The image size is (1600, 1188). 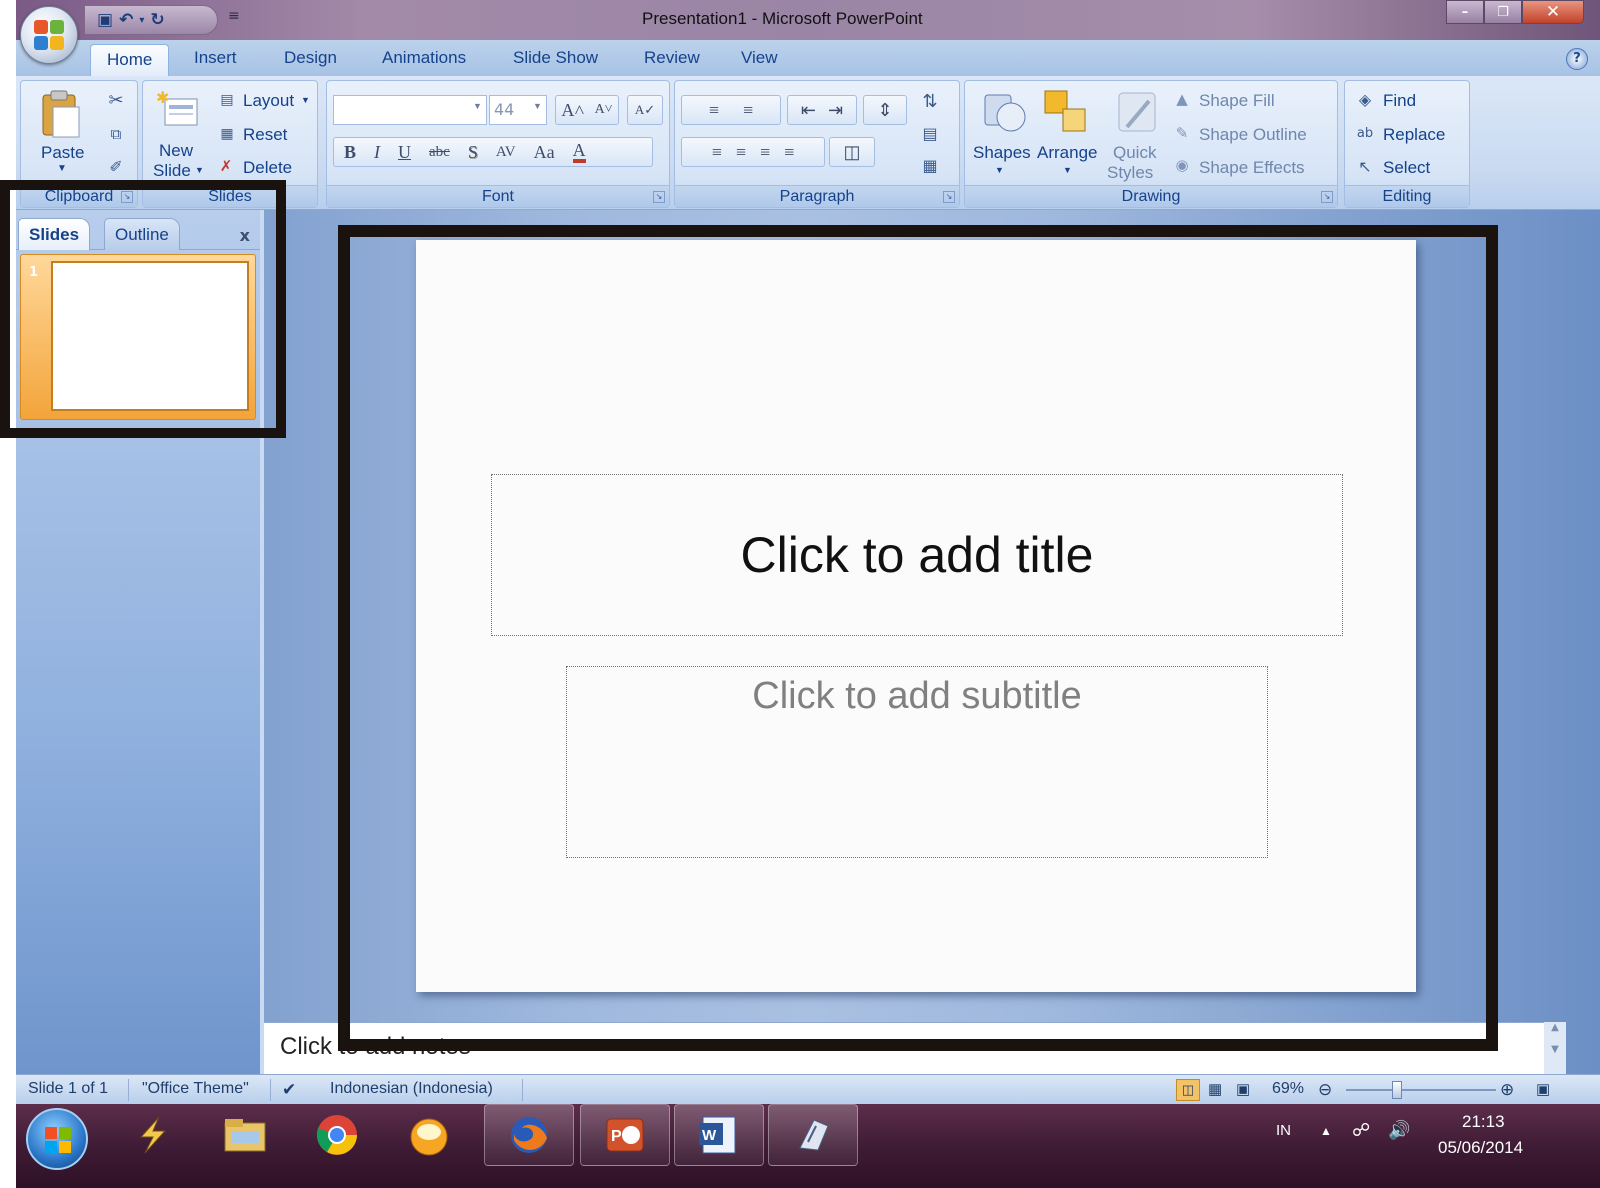 I want to click on quick-styles-label-1: Quick, so click(x=1134, y=153).